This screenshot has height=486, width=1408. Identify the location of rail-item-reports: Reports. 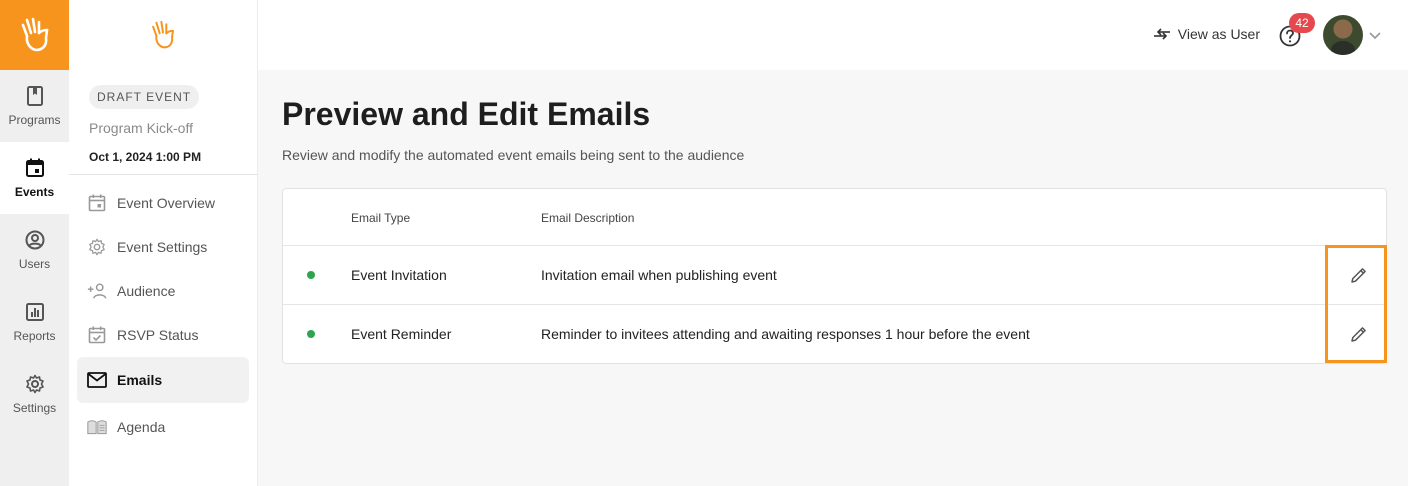
(34, 322).